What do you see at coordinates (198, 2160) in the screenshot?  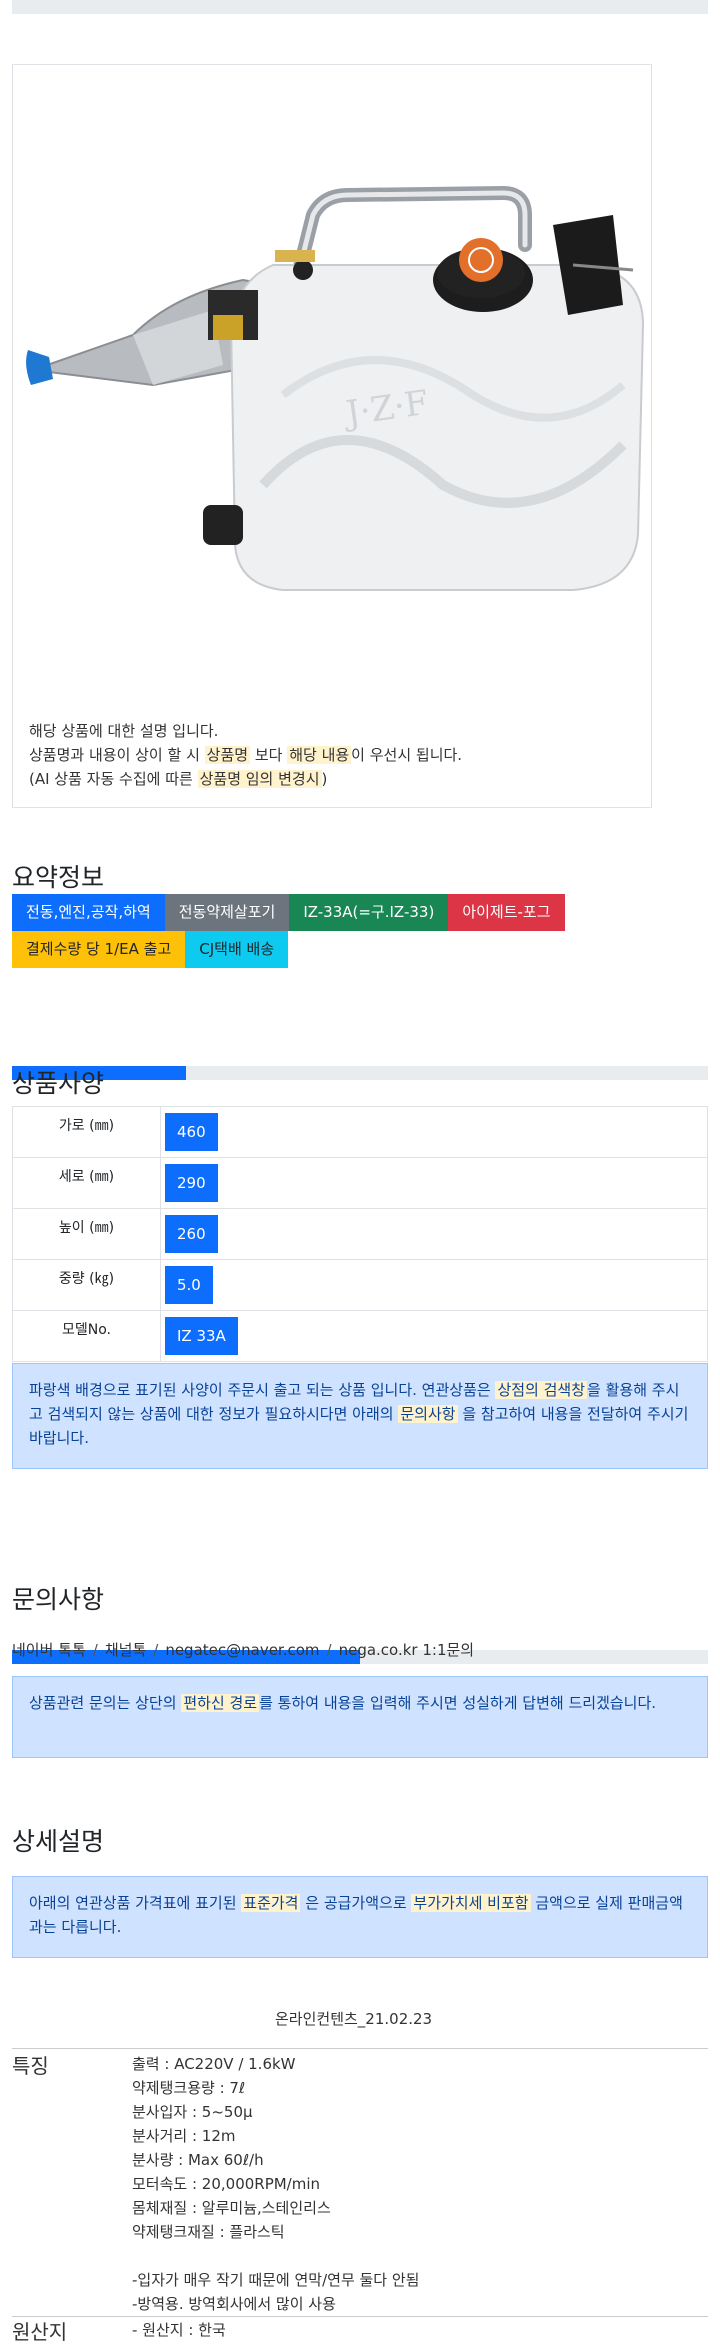 I see `feature-item: 분사량 : Max 60ℓ/h` at bounding box center [198, 2160].